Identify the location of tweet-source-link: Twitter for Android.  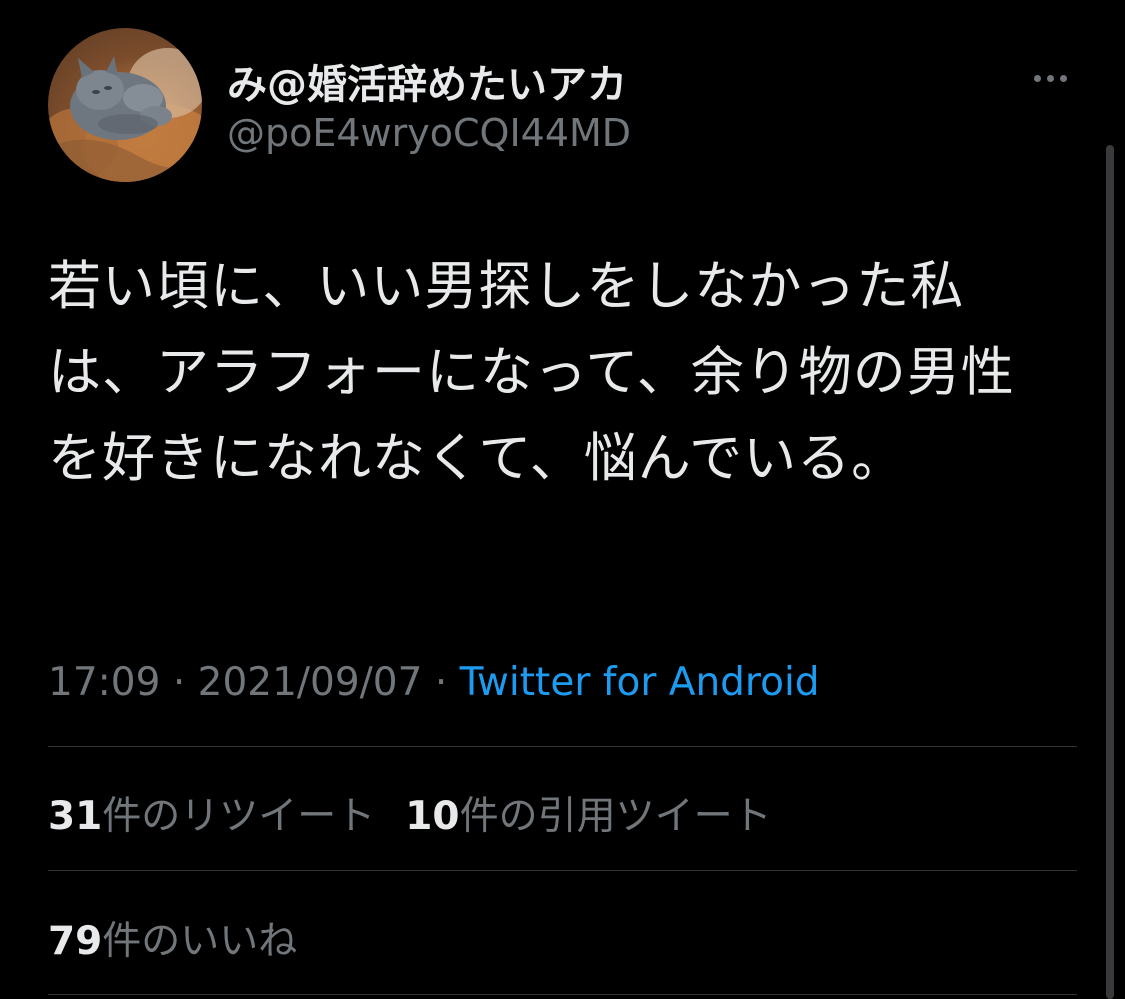
(640, 682).